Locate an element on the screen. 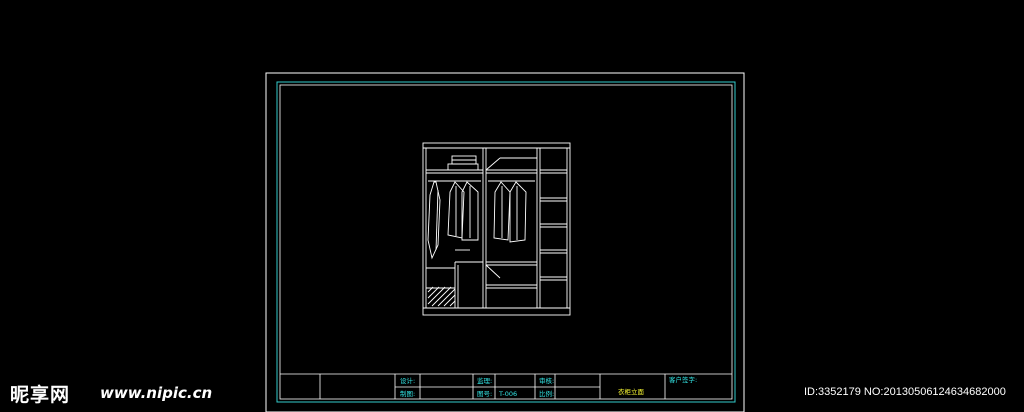  drawing-name: 衣柜立面 is located at coordinates (631, 391).